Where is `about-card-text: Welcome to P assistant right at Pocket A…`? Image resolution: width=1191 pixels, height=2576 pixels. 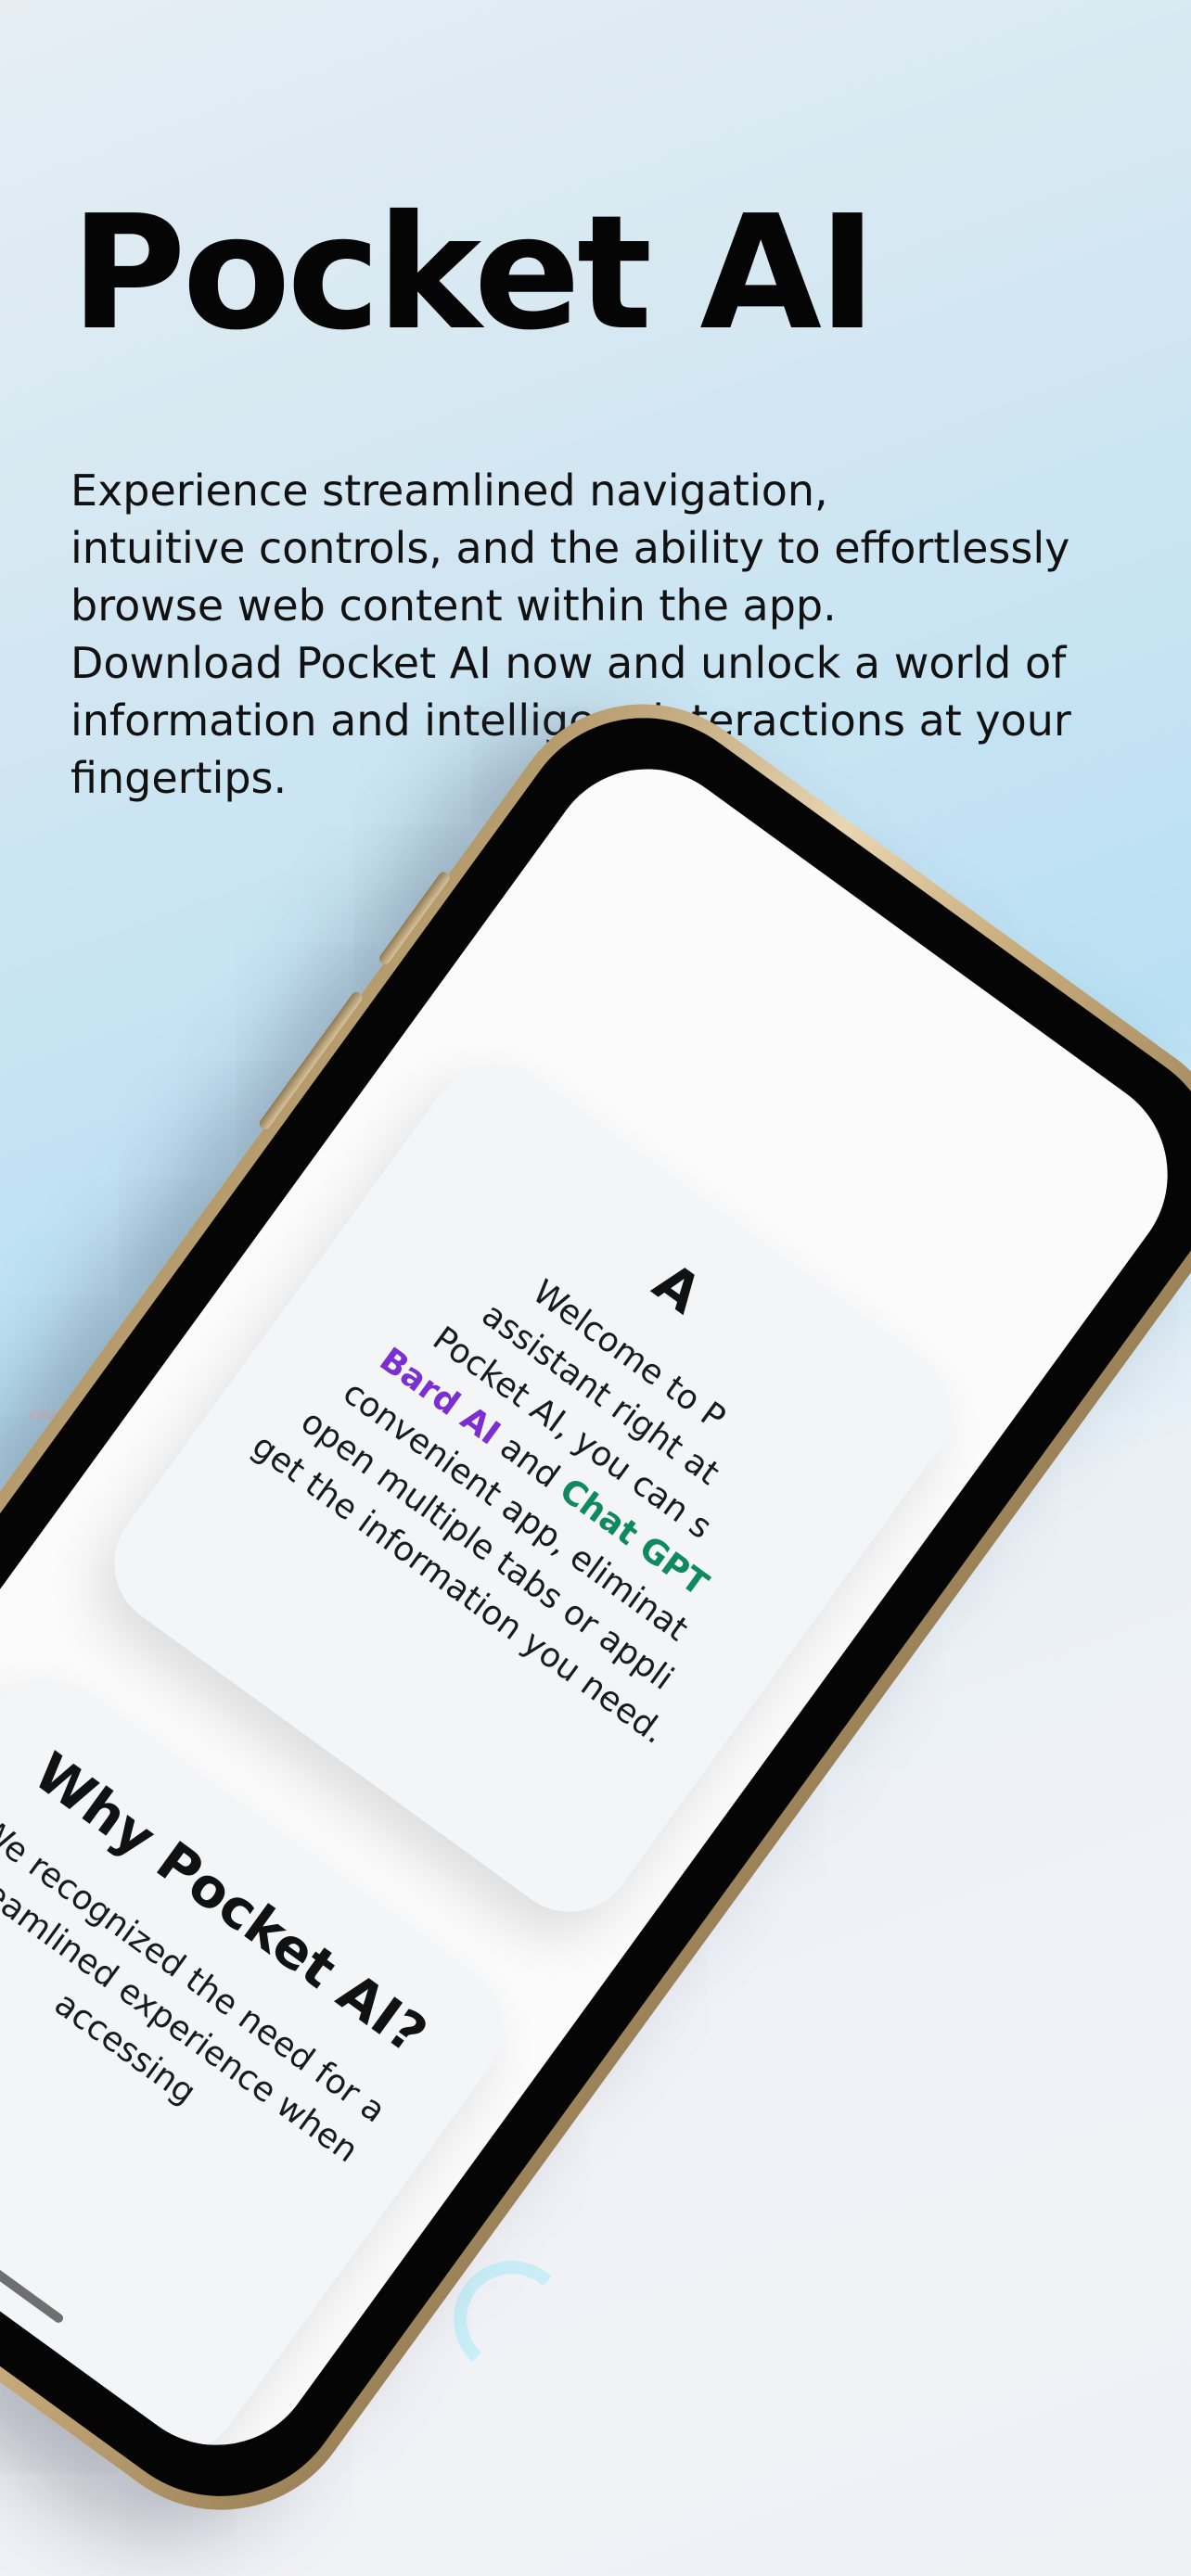 about-card-text: Welcome to P assistant right at Pocket A… is located at coordinates (543, 1472).